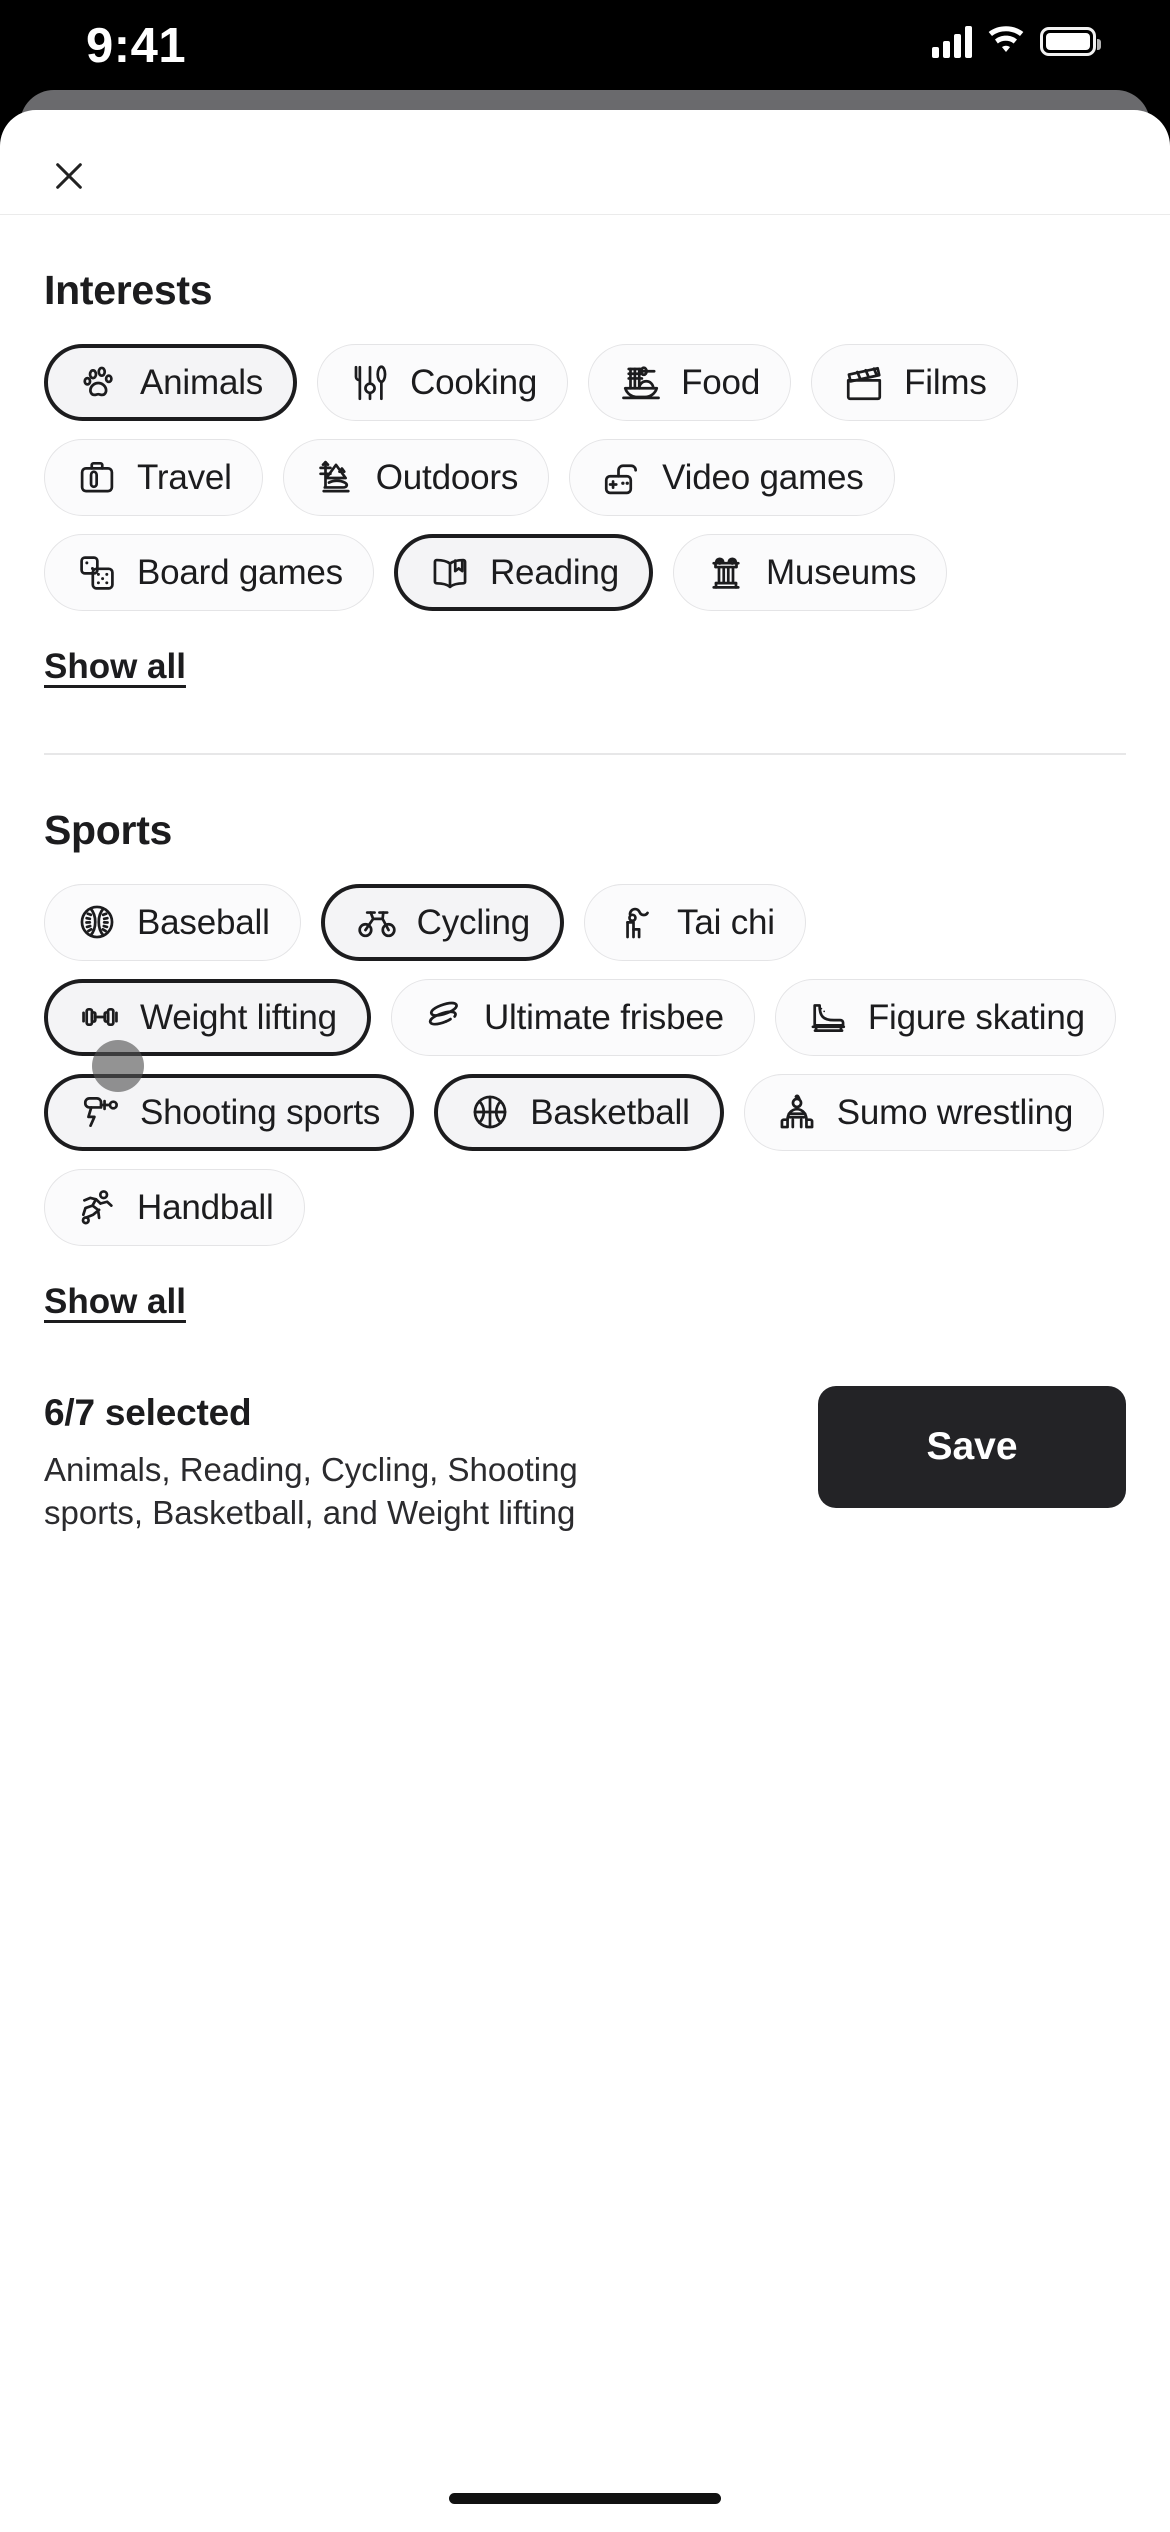 Image resolution: width=1170 pixels, height=2532 pixels. I want to click on chip-label: Travel, so click(184, 477).